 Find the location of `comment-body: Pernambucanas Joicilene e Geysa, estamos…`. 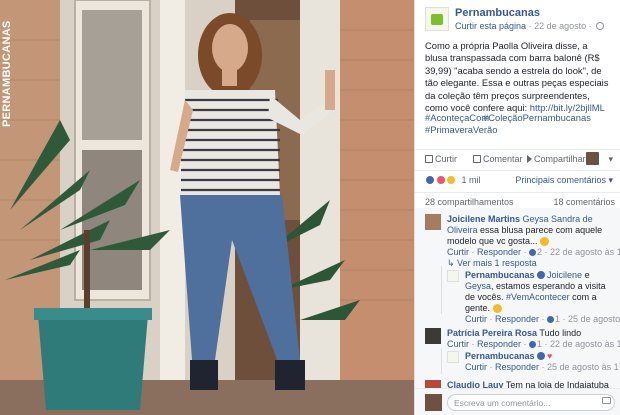

comment-body: Pernambucanas Joicilene e Geysa, estamos… is located at coordinates (542, 297).